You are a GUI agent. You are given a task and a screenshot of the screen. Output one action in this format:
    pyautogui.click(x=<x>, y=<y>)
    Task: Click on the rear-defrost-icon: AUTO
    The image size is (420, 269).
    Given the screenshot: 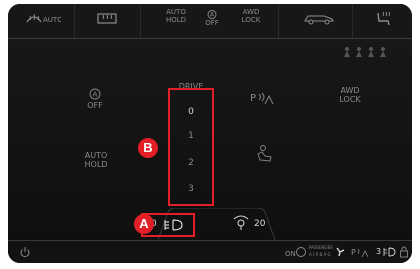 What is the action you would take?
    pyautogui.click(x=43, y=18)
    